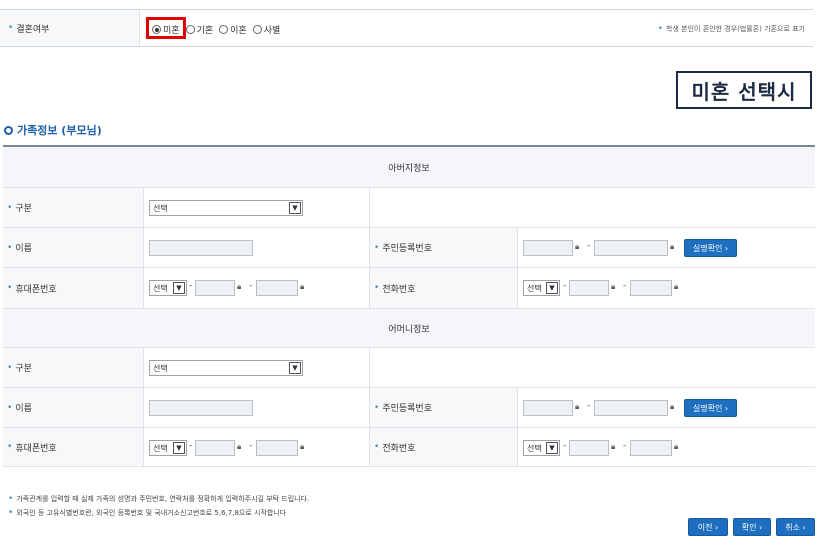 The image size is (820, 557). I want to click on confirm-label: 확인, so click(749, 527).